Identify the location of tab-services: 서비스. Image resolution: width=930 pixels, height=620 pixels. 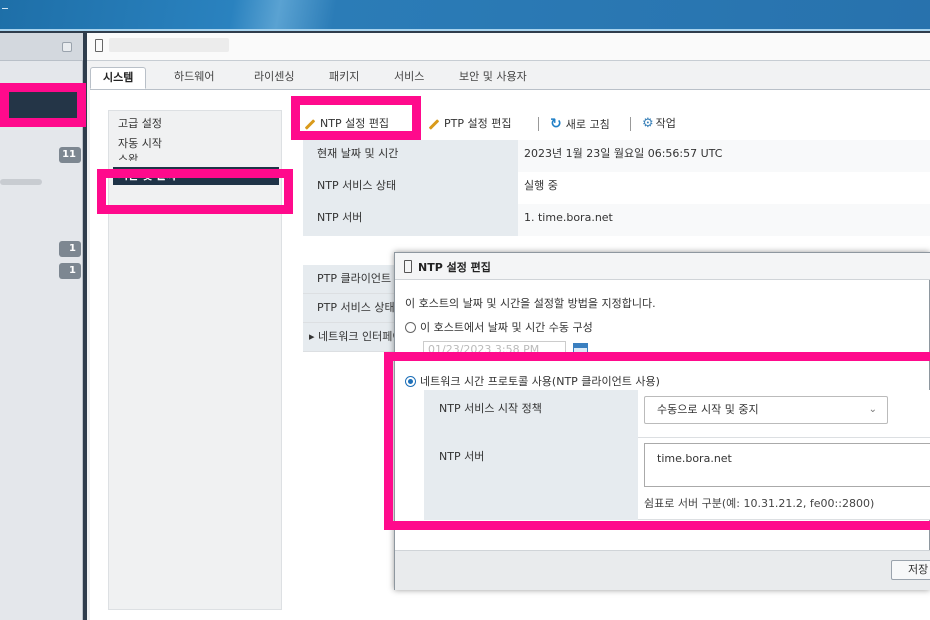
(409, 78).